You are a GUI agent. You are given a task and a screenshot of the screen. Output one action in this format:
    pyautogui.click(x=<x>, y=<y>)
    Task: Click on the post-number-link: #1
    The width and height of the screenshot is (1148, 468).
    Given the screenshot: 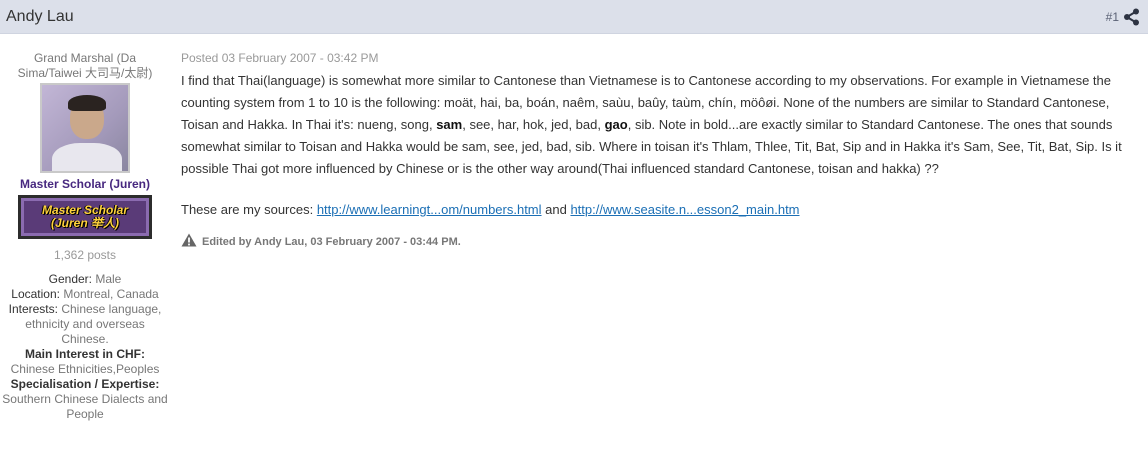 What is the action you would take?
    pyautogui.click(x=1112, y=17)
    